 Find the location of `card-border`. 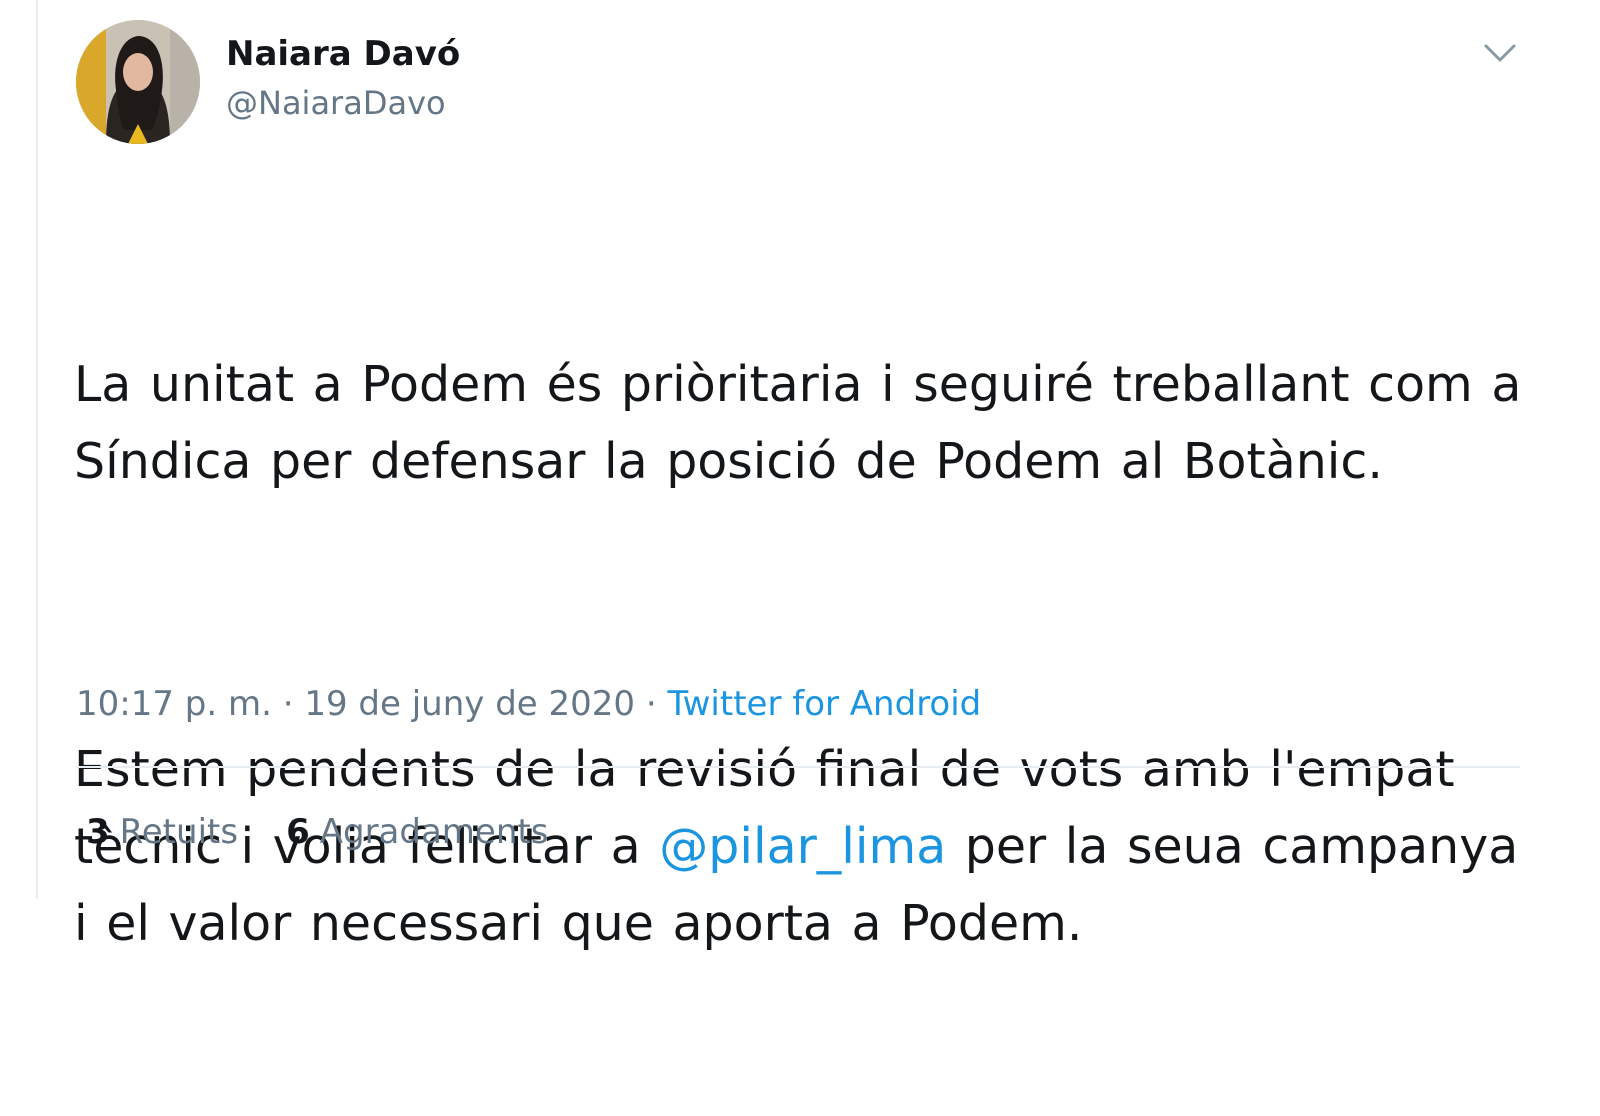

card-border is located at coordinates (37, 449).